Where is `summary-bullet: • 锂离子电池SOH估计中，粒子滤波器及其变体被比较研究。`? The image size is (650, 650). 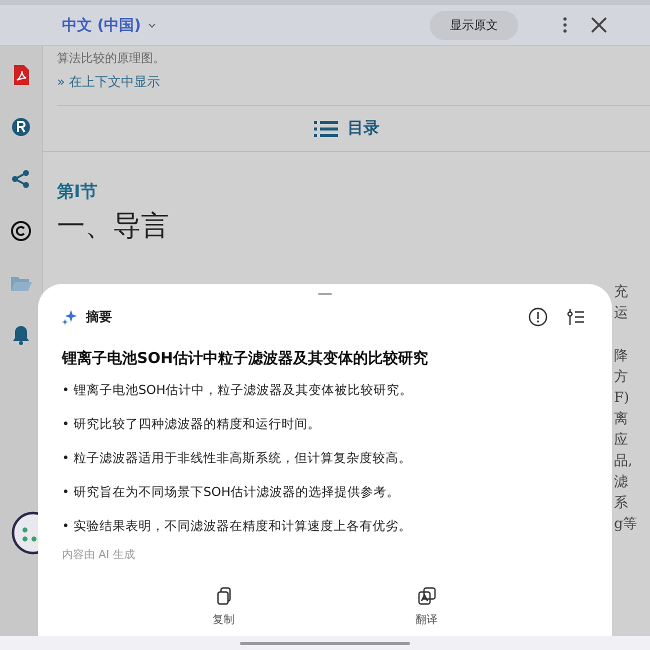 summary-bullet: • 锂离子电池SOH估计中，粒子滤波器及其变体被比较研究。 is located at coordinates (238, 390).